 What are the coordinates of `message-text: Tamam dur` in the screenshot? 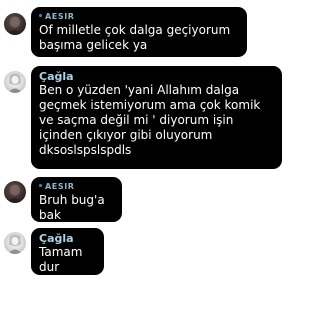 It's located at (61, 259).